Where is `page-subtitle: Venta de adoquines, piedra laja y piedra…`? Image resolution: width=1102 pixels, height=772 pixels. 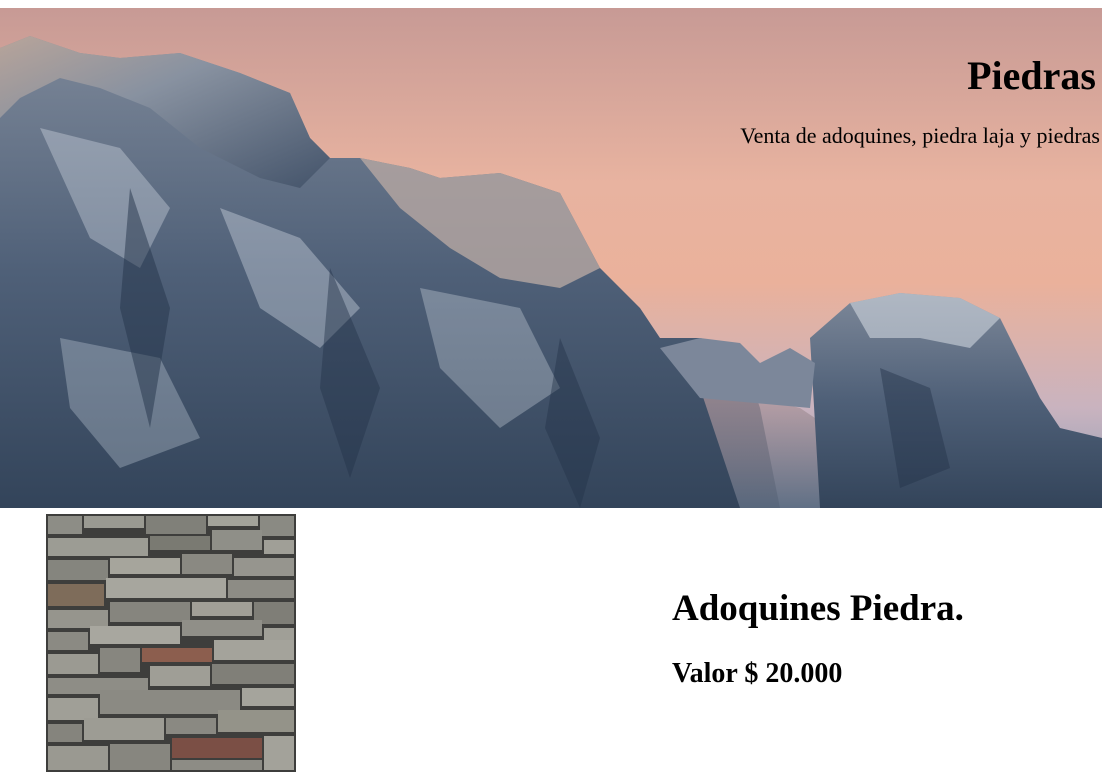
page-subtitle: Venta de adoquines, piedra laja y piedra… is located at coordinates (920, 135).